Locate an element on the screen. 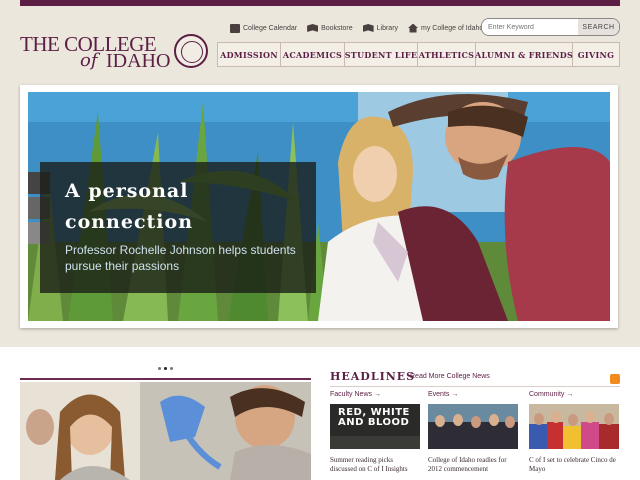 This screenshot has width=640, height=480. utility-link-my-college: my College of Idaho is located at coordinates (445, 28).